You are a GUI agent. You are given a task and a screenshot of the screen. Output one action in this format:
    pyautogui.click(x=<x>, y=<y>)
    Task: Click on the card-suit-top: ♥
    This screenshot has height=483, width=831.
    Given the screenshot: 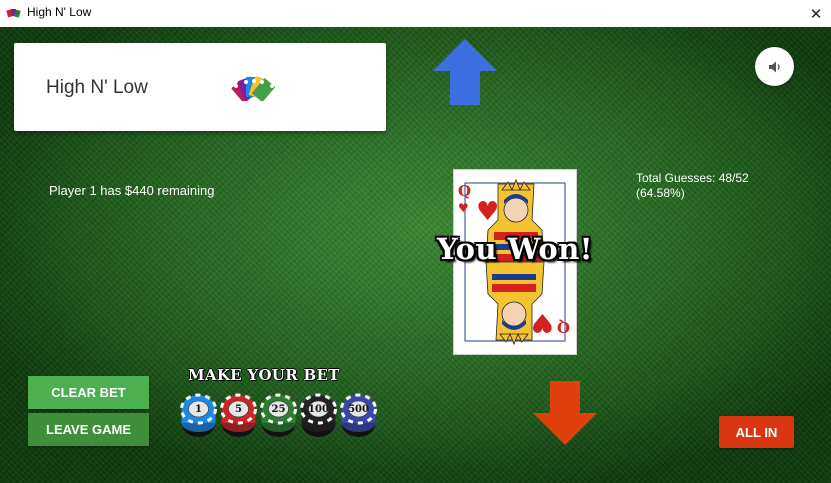 What is the action you would take?
    pyautogui.click(x=463, y=208)
    